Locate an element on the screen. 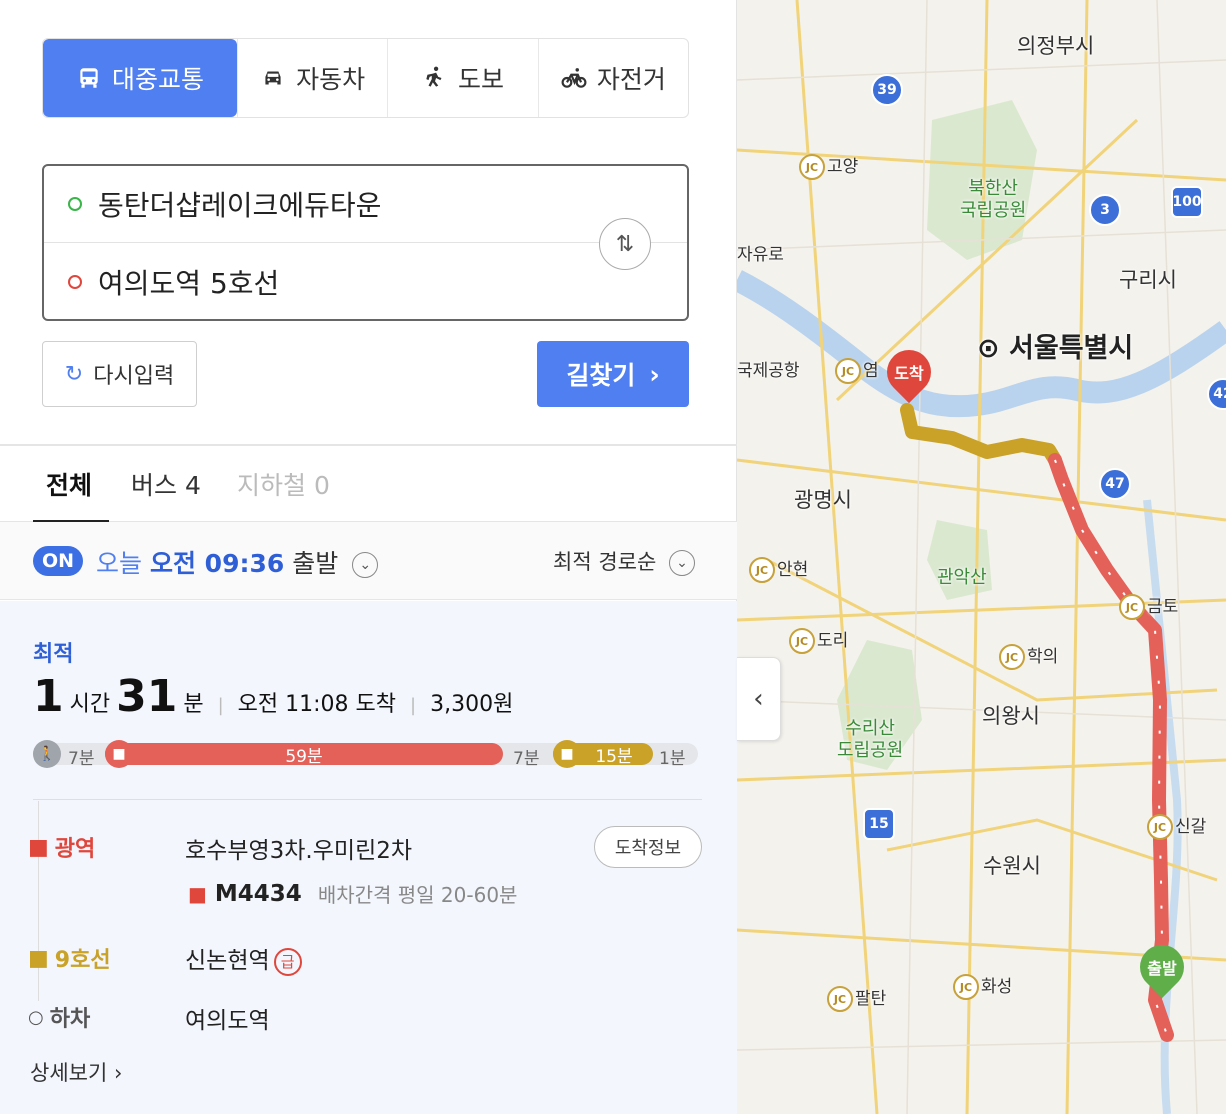  map-label-paltan: JC 팔탄 is located at coordinates (856, 998).